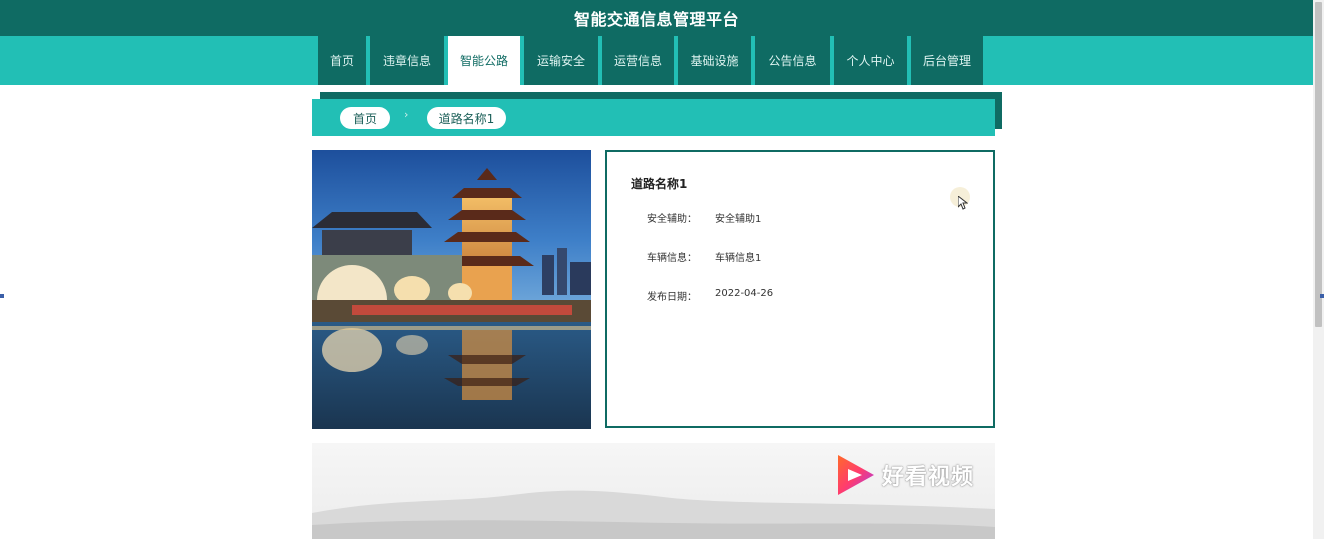 Image resolution: width=1324 pixels, height=539 pixels. Describe the element at coordinates (928, 477) in the screenshot. I see `video-watermark: 好看视频` at that location.